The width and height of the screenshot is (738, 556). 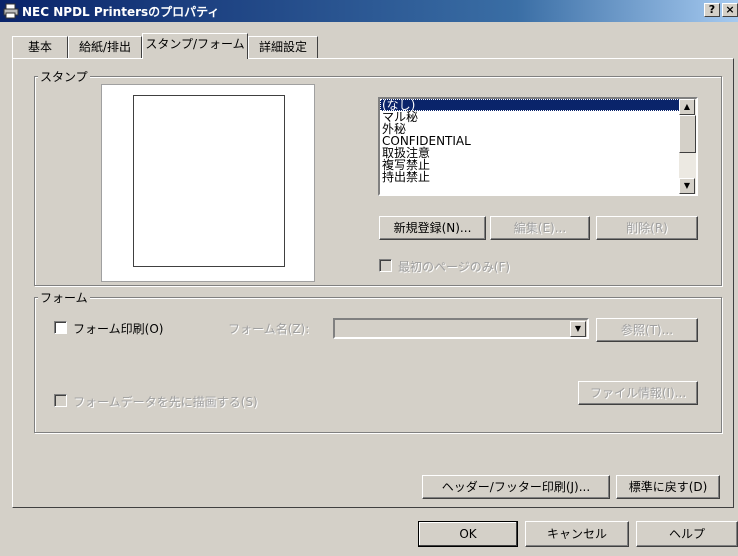 I want to click on scroll-thumb, so click(x=687, y=134).